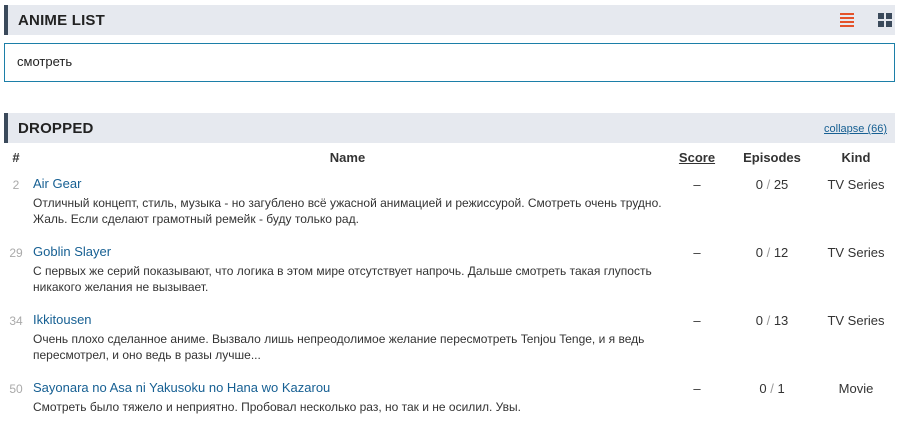 This screenshot has width=903, height=439. I want to click on episodes-total: 12, so click(781, 252).